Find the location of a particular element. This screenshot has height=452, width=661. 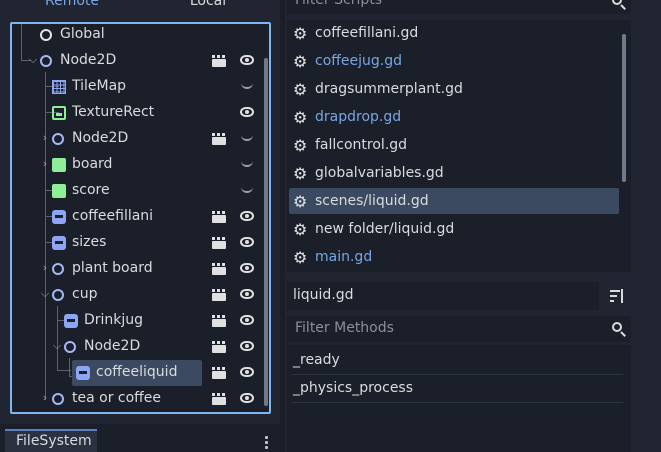

tree-item-label: coffeefillani is located at coordinates (113, 216).